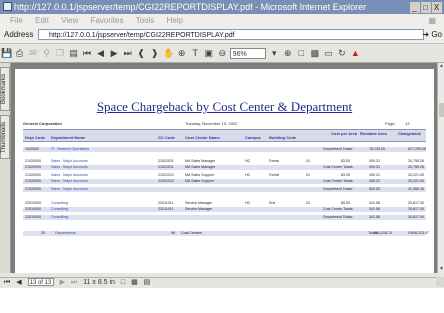 This screenshot has width=444, height=313. What do you see at coordinates (101, 53) in the screenshot?
I see `prev-page-icon: ◀` at bounding box center [101, 53].